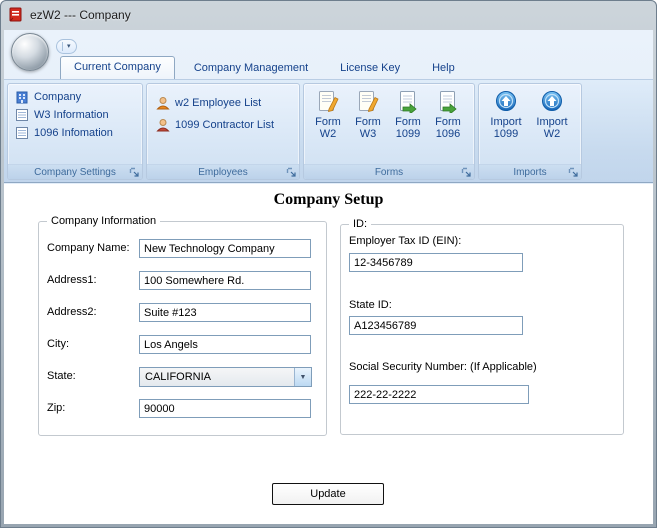 The height and width of the screenshot is (528, 657). I want to click on ribbon-item-label: w2 Employee List, so click(218, 103).